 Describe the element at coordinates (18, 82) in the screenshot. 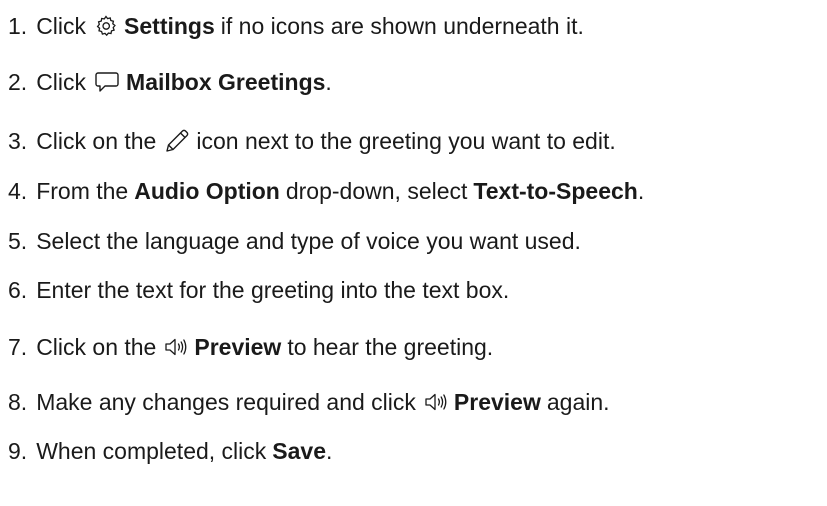

I see `step-number: 2.` at that location.